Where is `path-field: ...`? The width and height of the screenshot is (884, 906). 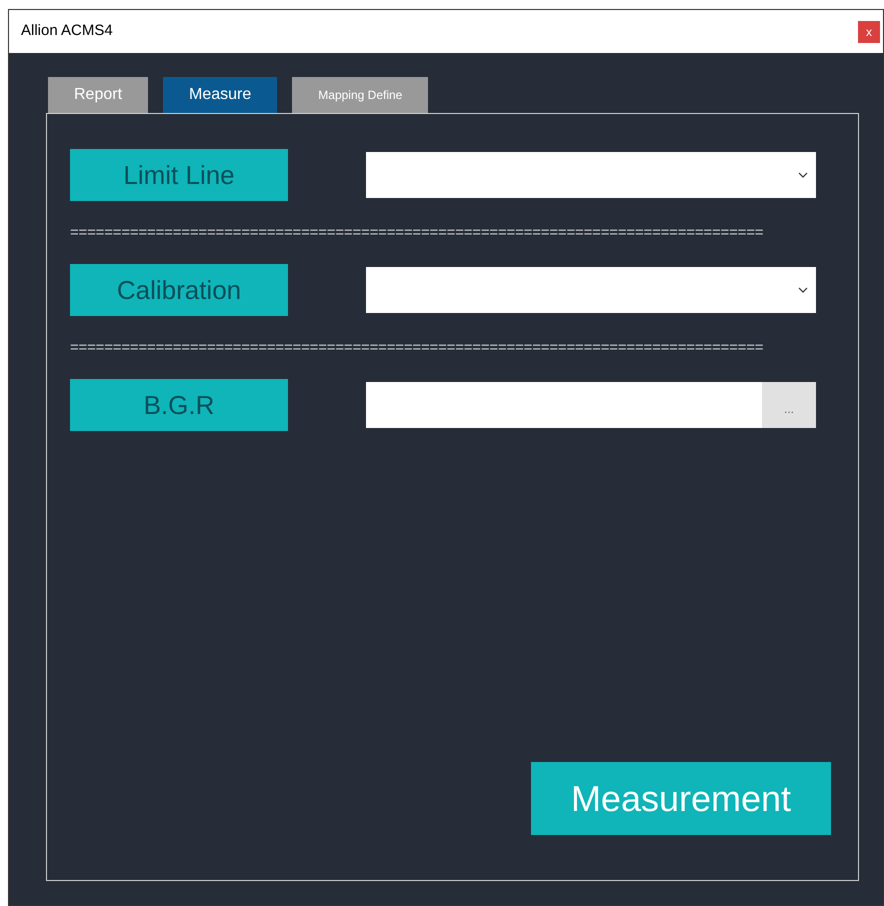
path-field: ... is located at coordinates (591, 405).